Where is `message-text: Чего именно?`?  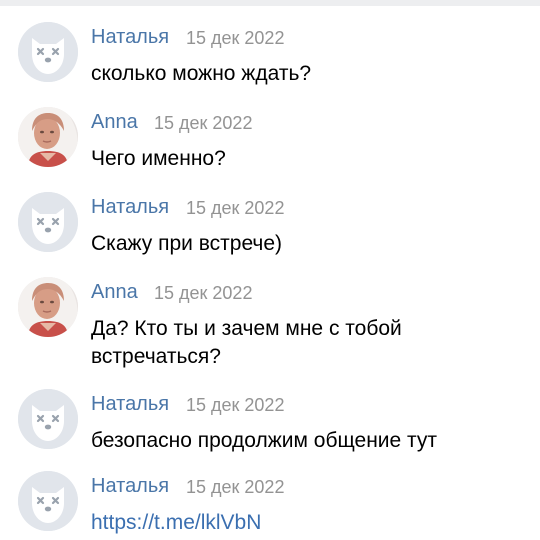
message-text: Чего именно? is located at coordinates (158, 158).